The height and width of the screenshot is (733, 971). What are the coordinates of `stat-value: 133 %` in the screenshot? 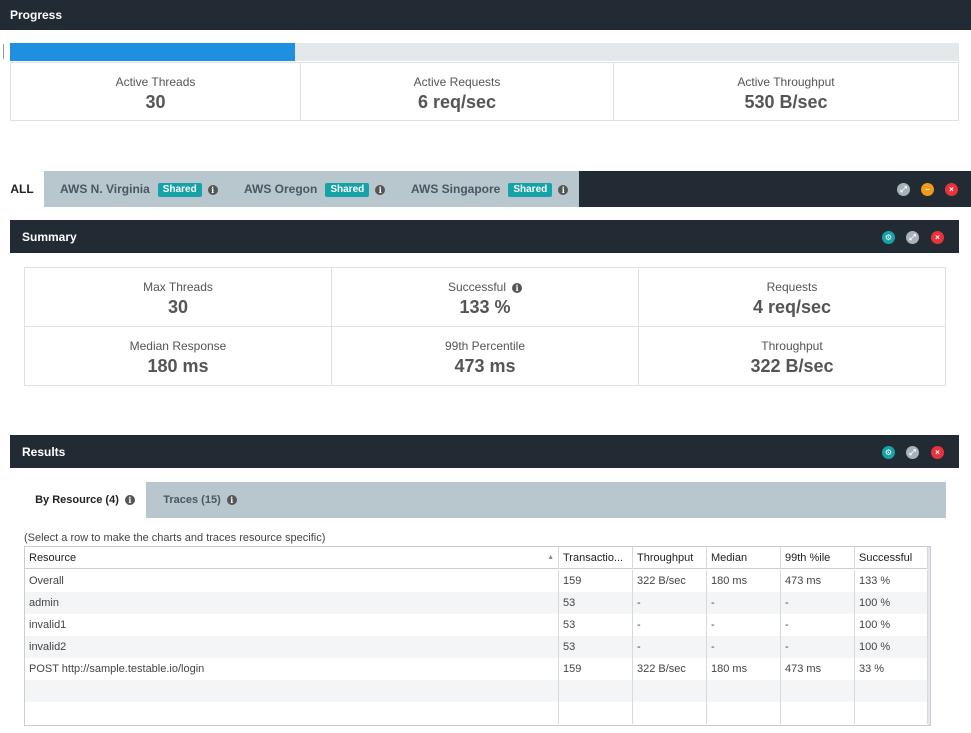 It's located at (485, 307).